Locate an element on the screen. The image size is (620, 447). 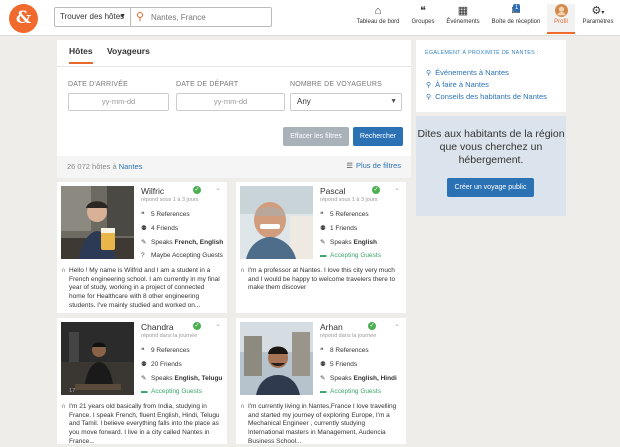
host-name: Arhan is located at coordinates (331, 327).